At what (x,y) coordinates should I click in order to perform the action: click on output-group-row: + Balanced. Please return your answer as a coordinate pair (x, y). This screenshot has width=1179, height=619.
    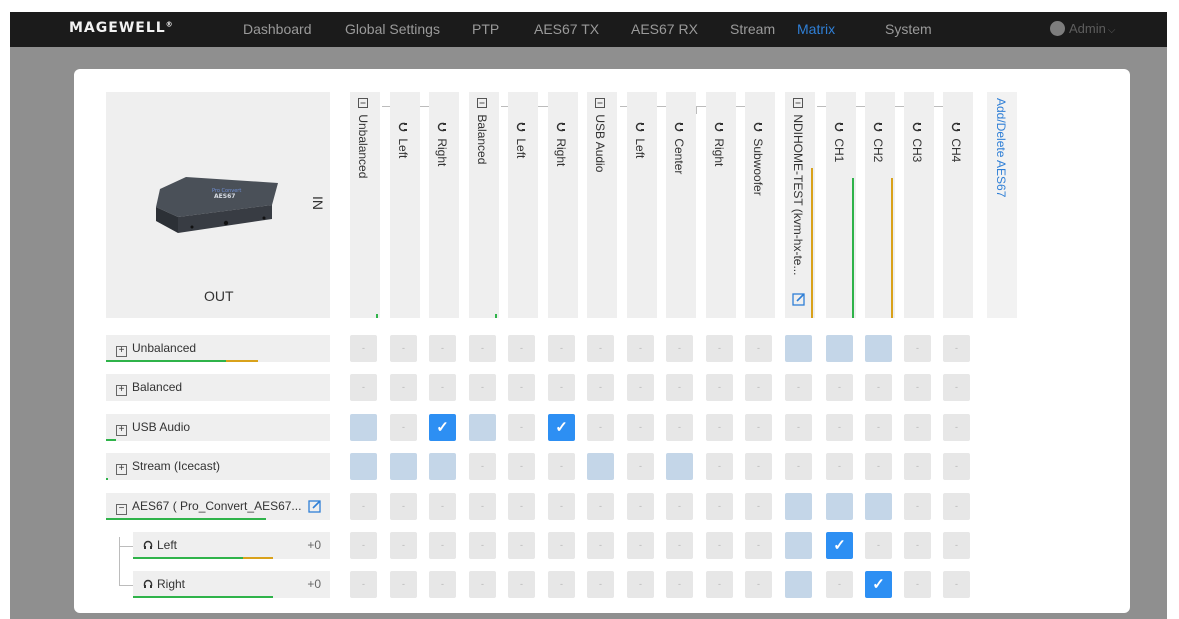
    Looking at the image, I should click on (218, 387).